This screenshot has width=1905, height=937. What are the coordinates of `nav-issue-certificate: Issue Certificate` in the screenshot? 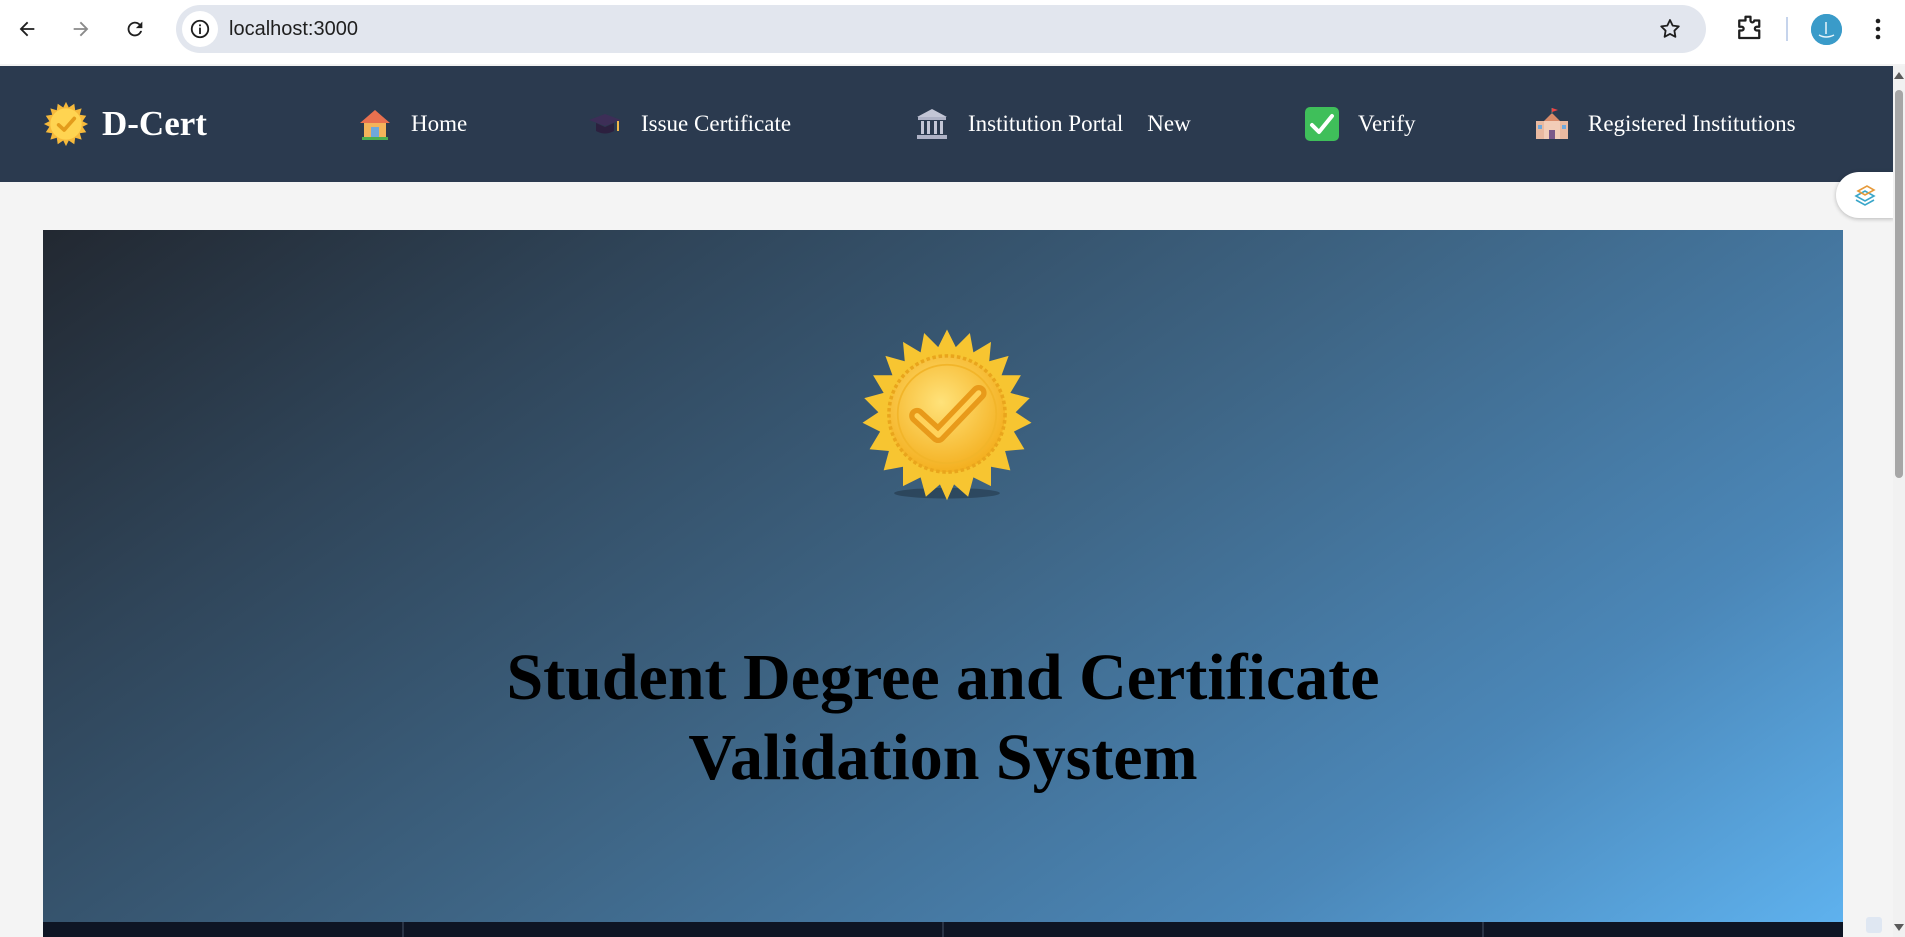 It's located at (689, 124).